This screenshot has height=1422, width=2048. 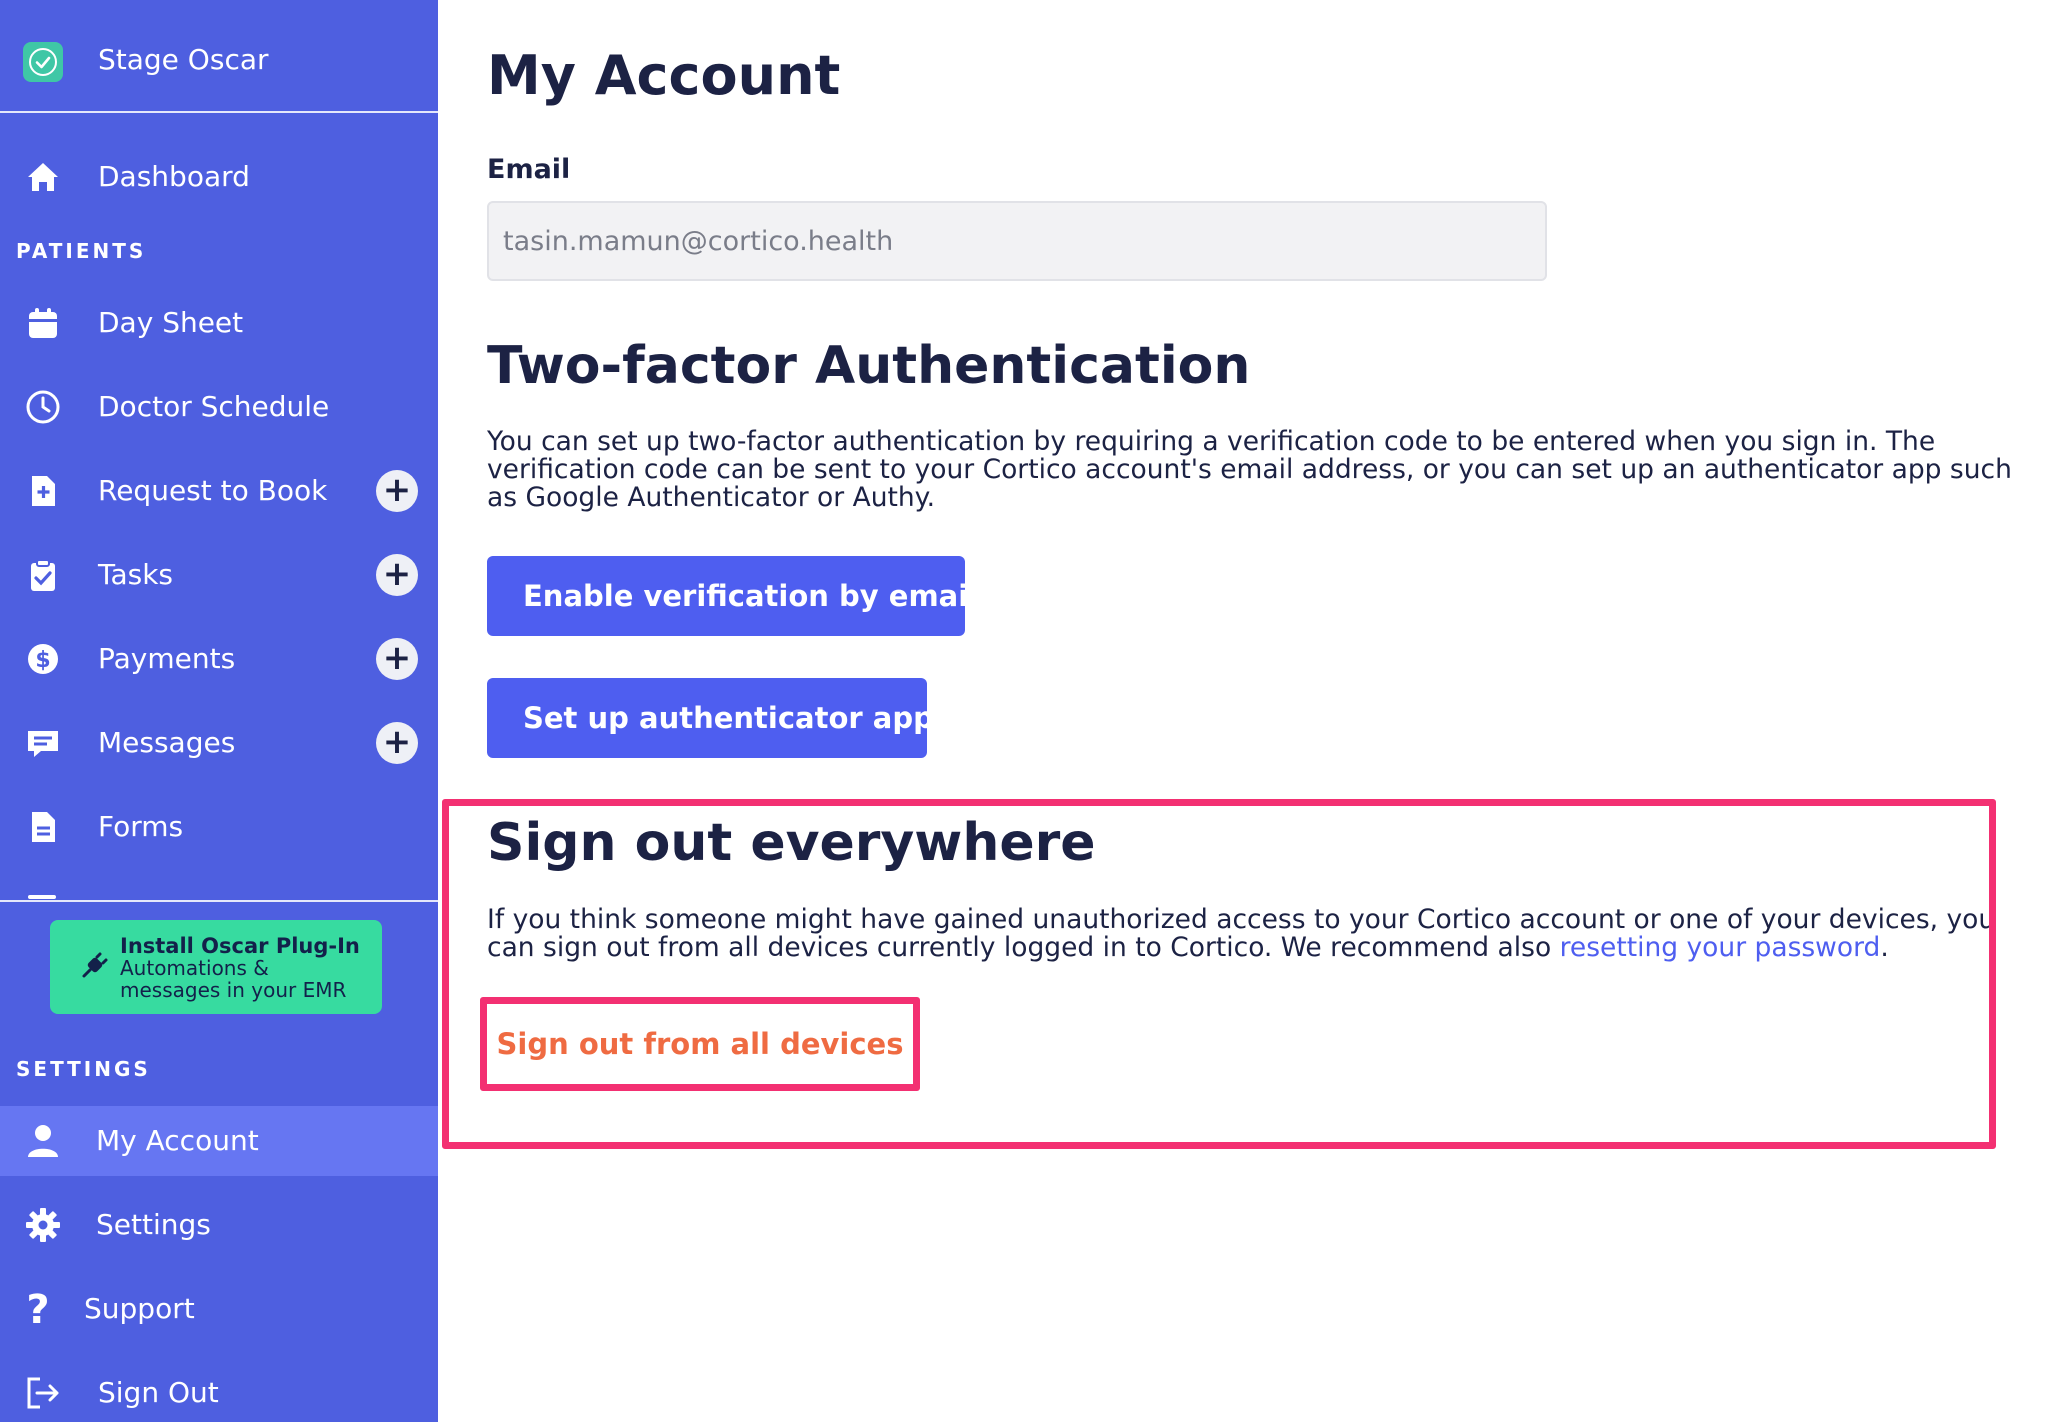 I want to click on scroll-hint, so click(x=42, y=897).